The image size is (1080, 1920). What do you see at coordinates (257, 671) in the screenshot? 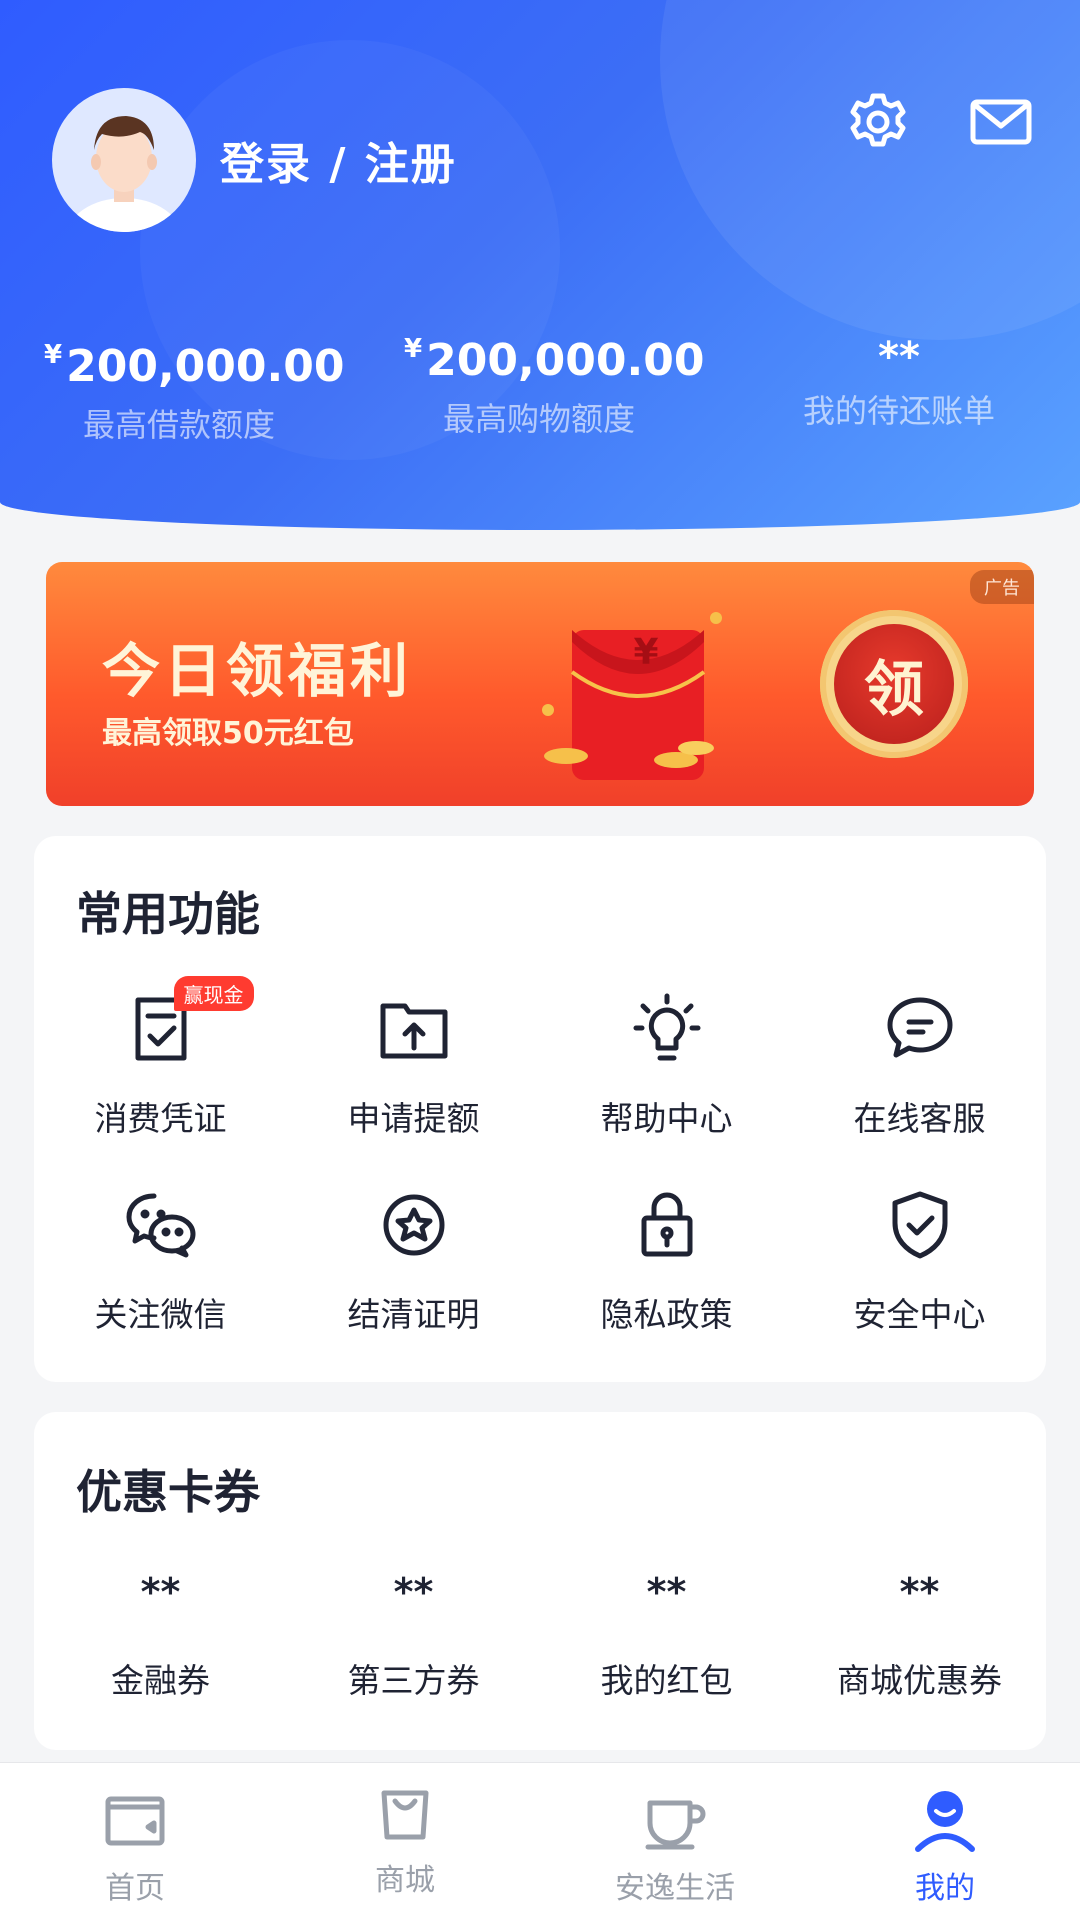
I see `banner-title: 今日领福利` at bounding box center [257, 671].